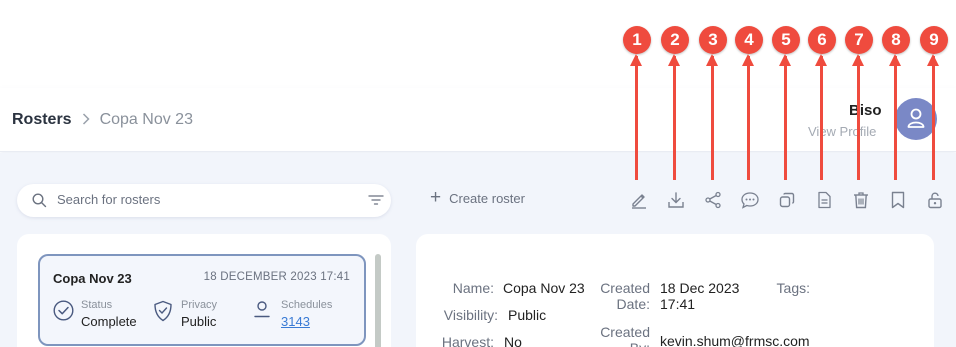 Image resolution: width=956 pixels, height=347 pixels. What do you see at coordinates (42, 120) in the screenshot?
I see `breadcrumb-rosters-link: Rosters` at bounding box center [42, 120].